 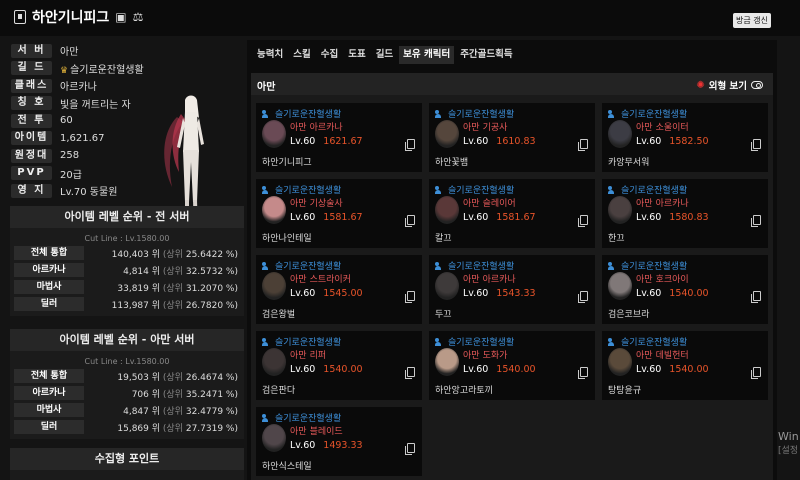 I want to click on toggle-icon, so click(x=757, y=85).